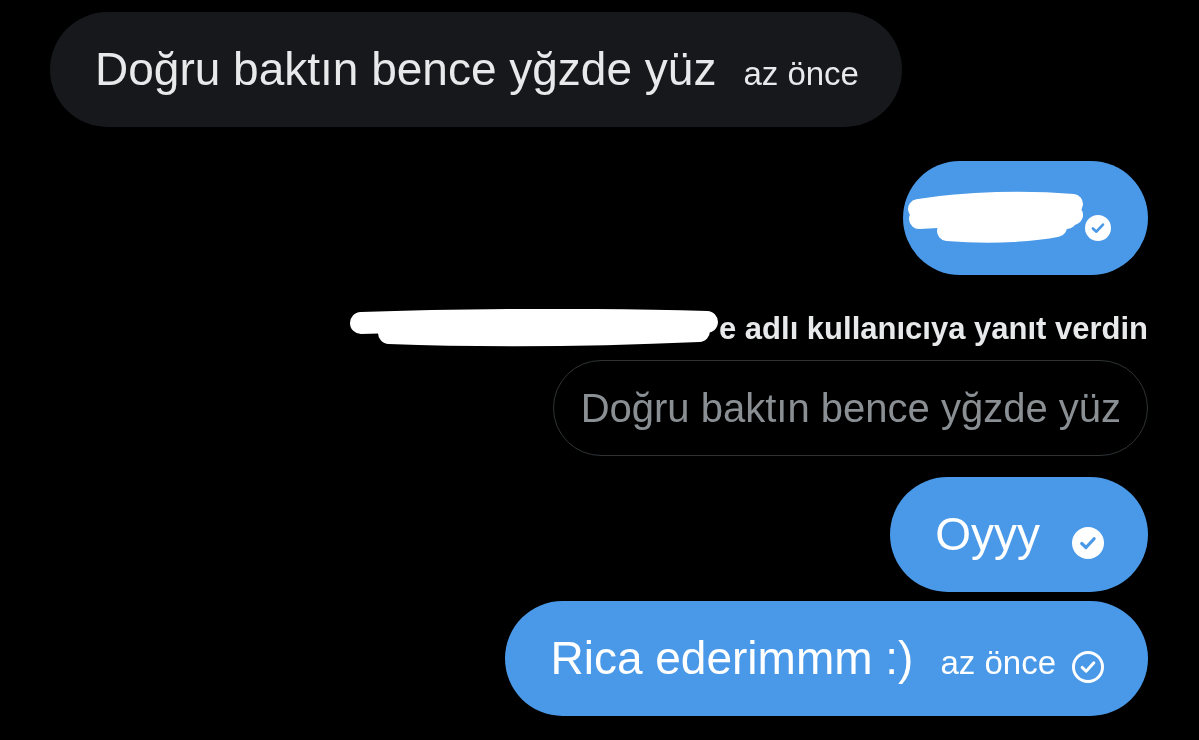  I want to click on message-text: Oyyy, so click(987, 534).